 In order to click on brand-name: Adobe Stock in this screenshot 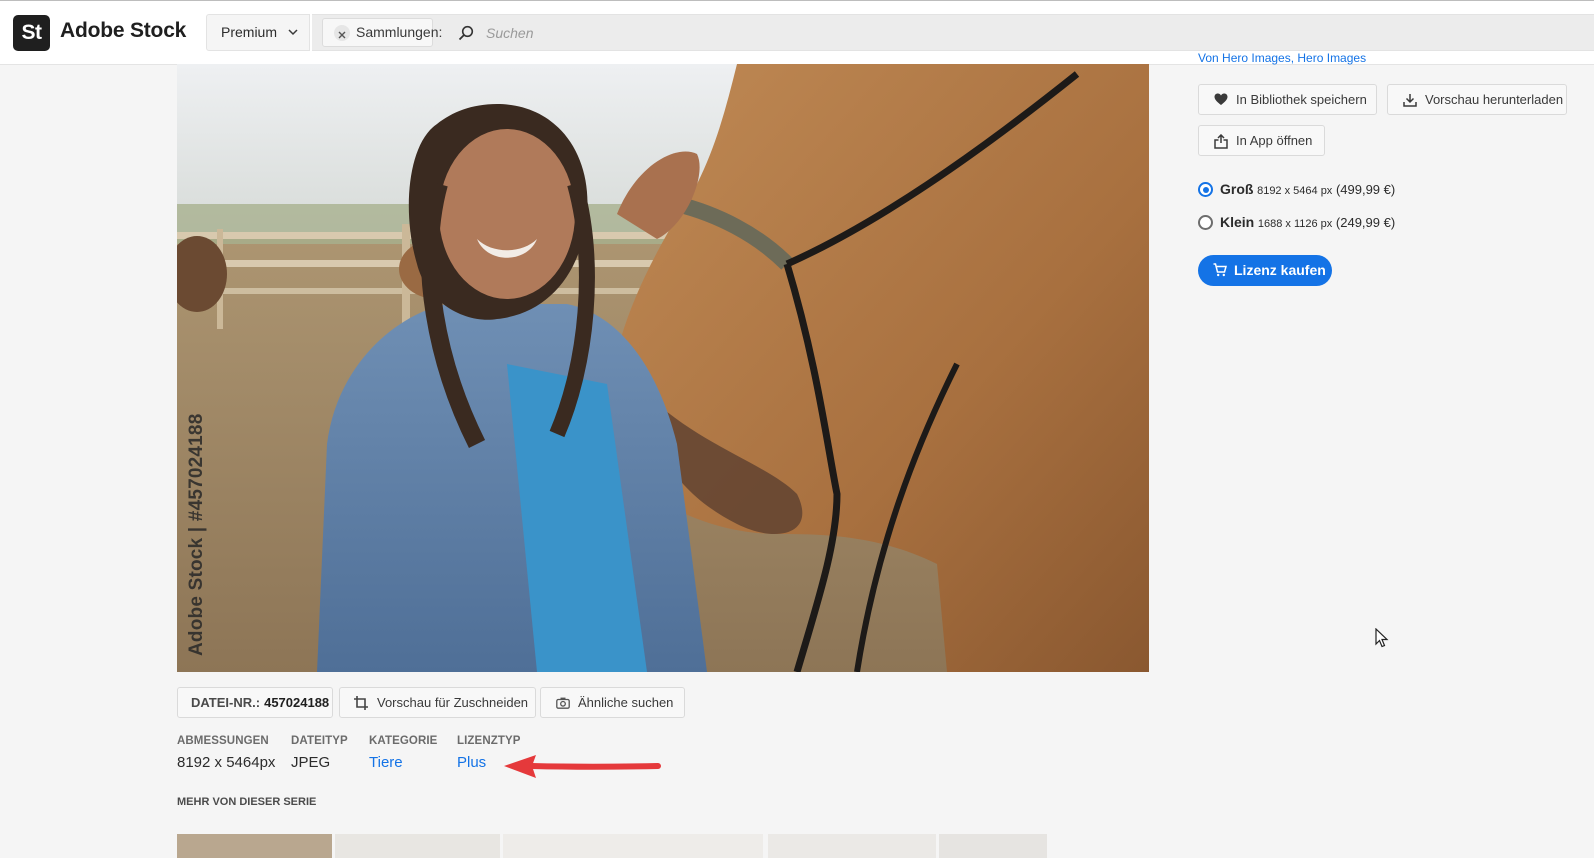, I will do `click(123, 31)`.